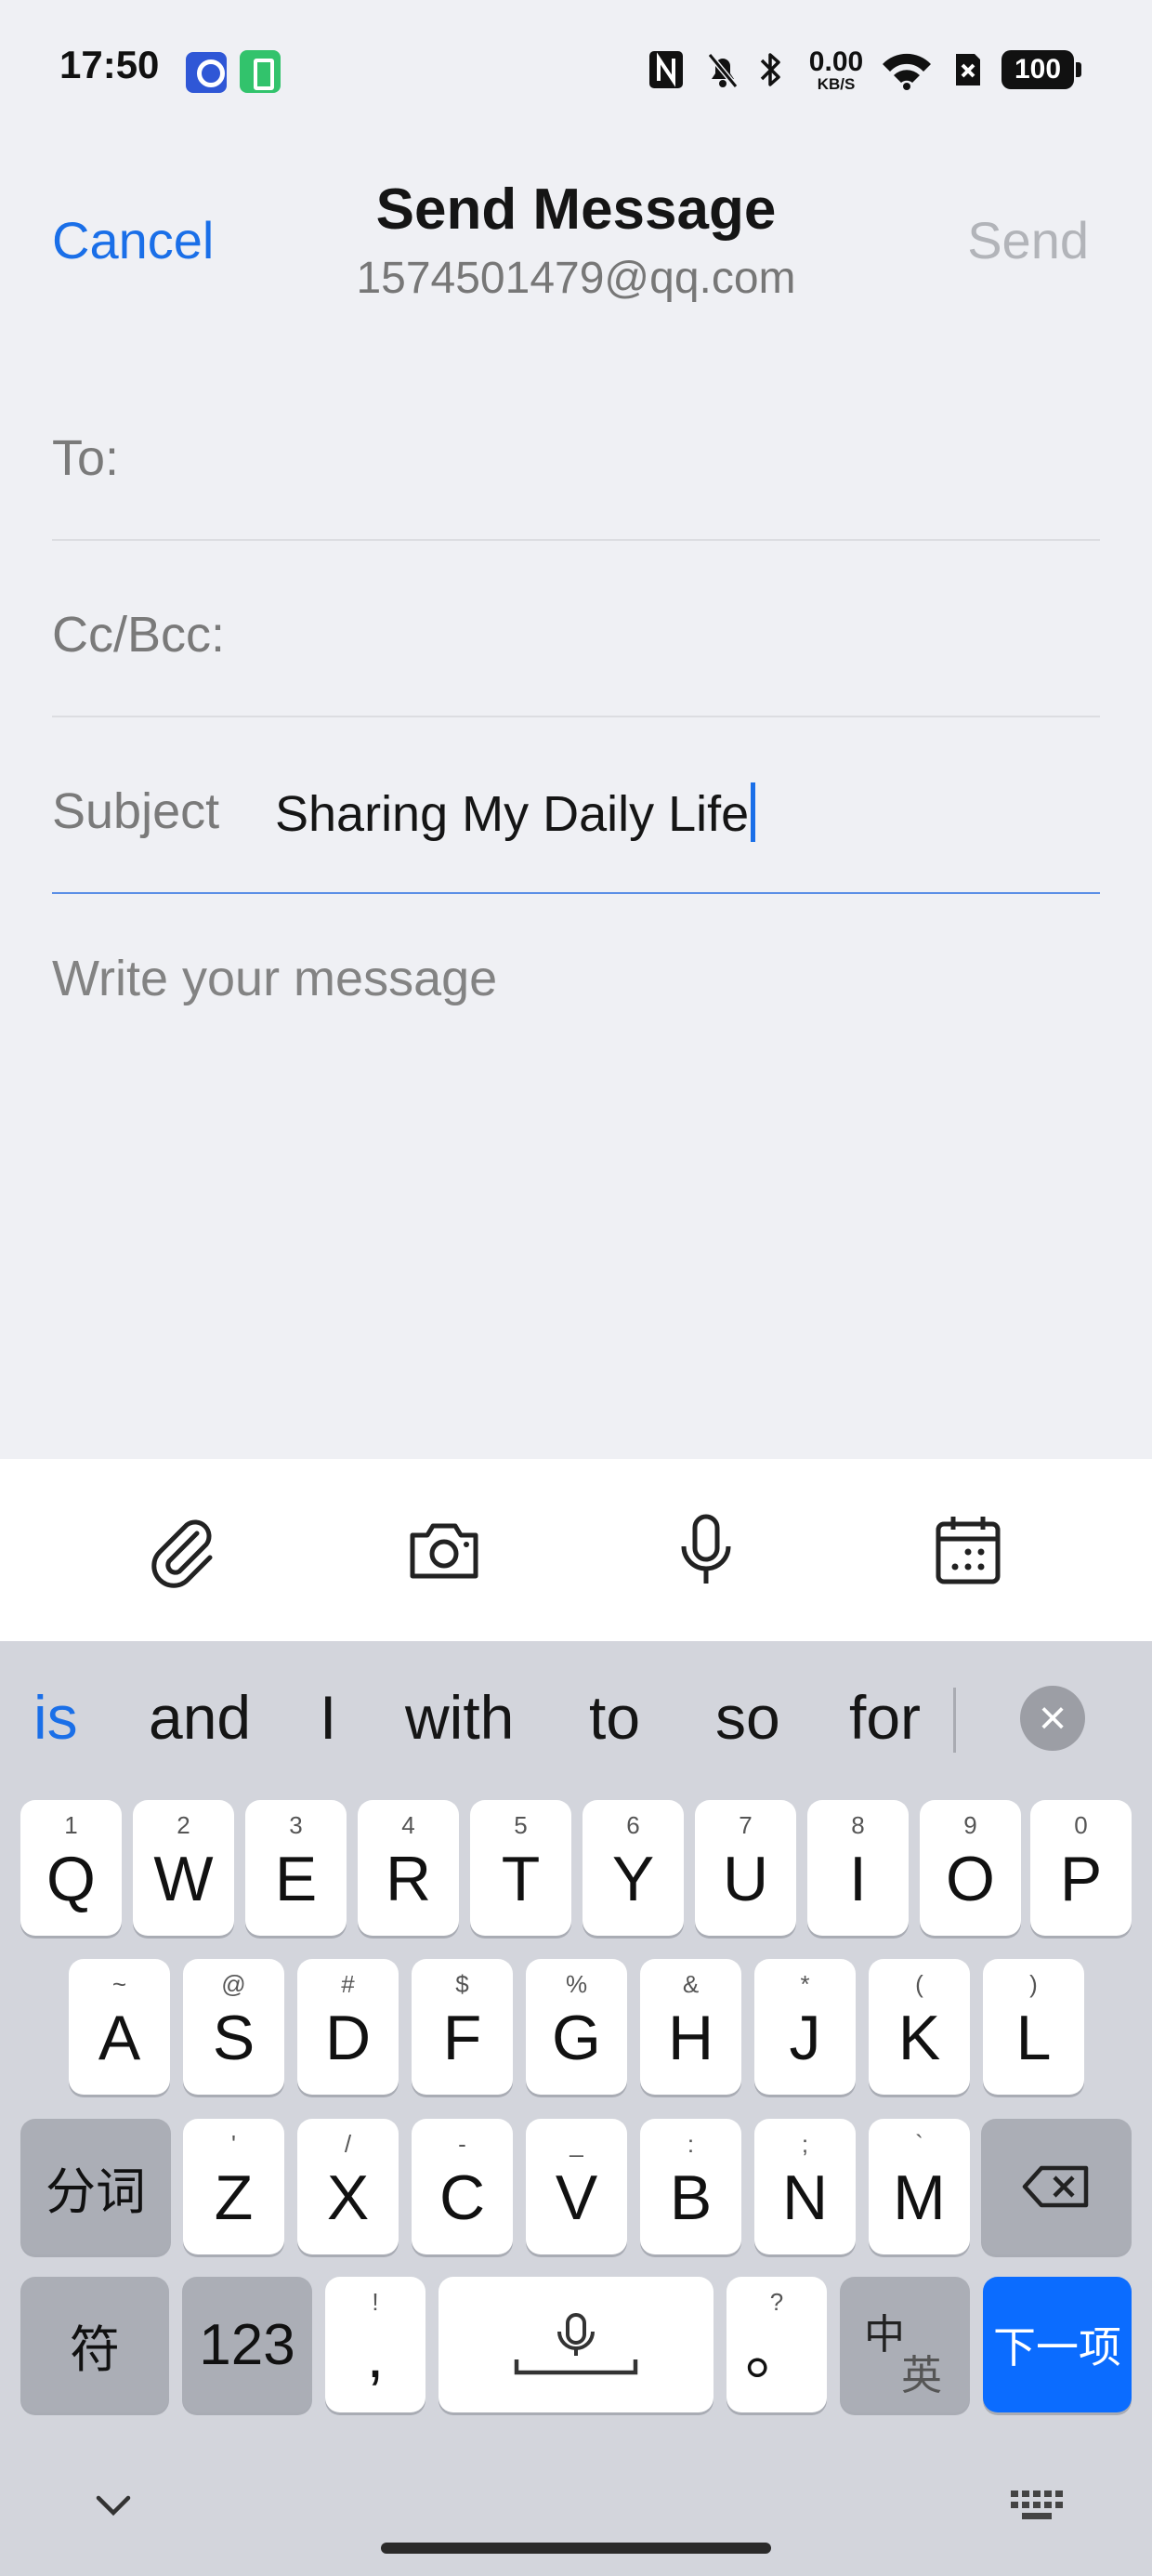 The width and height of the screenshot is (1152, 2576). Describe the element at coordinates (885, 1717) in the screenshot. I see `suggestion-word: for` at that location.